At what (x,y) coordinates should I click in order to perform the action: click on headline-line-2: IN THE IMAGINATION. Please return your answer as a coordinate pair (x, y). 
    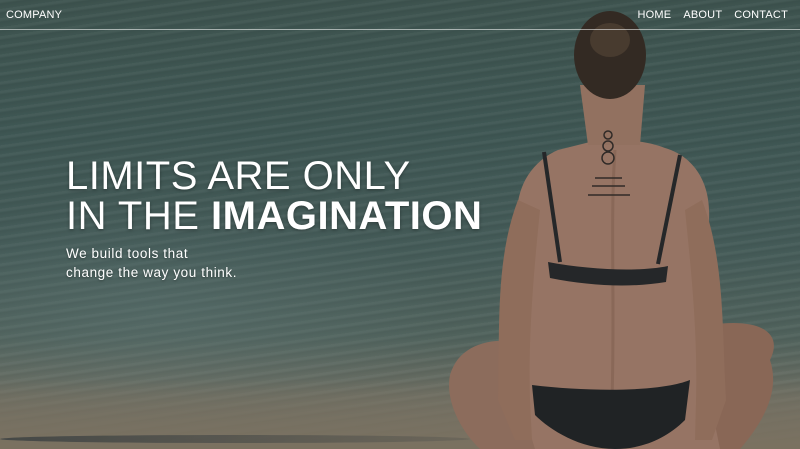
    Looking at the image, I should click on (274, 216).